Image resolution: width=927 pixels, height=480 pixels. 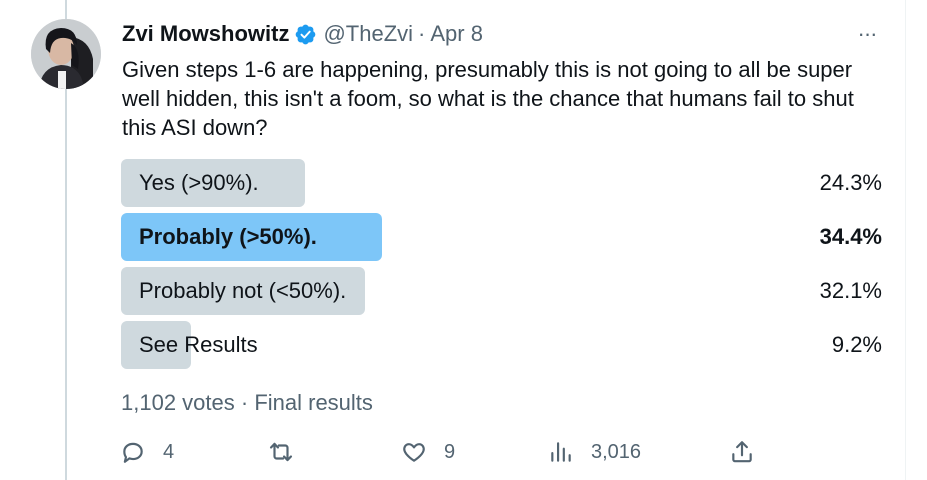 I want to click on poll-option-label: Probably (>50%)., so click(x=228, y=236).